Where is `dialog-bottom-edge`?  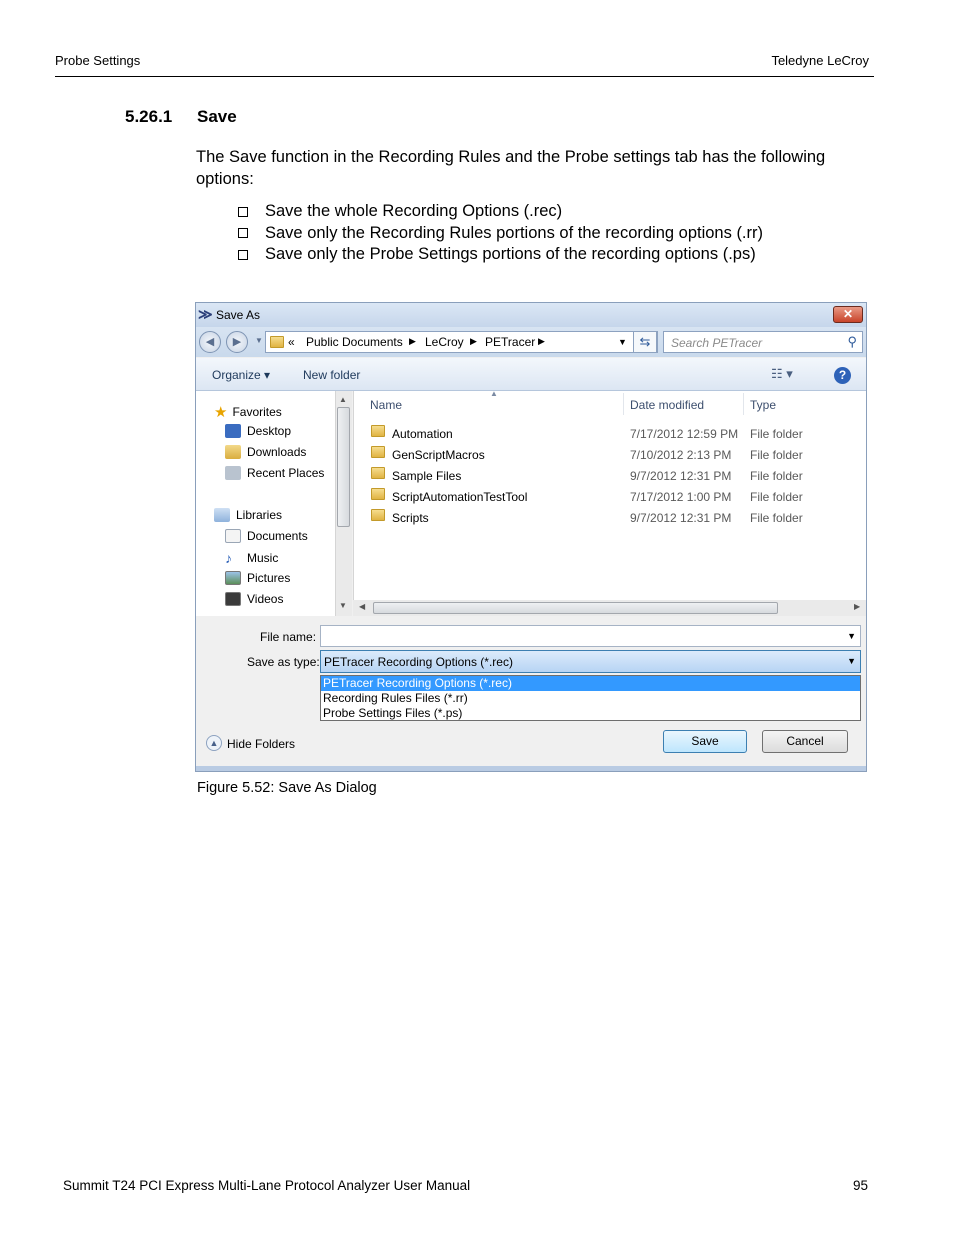 dialog-bottom-edge is located at coordinates (531, 768).